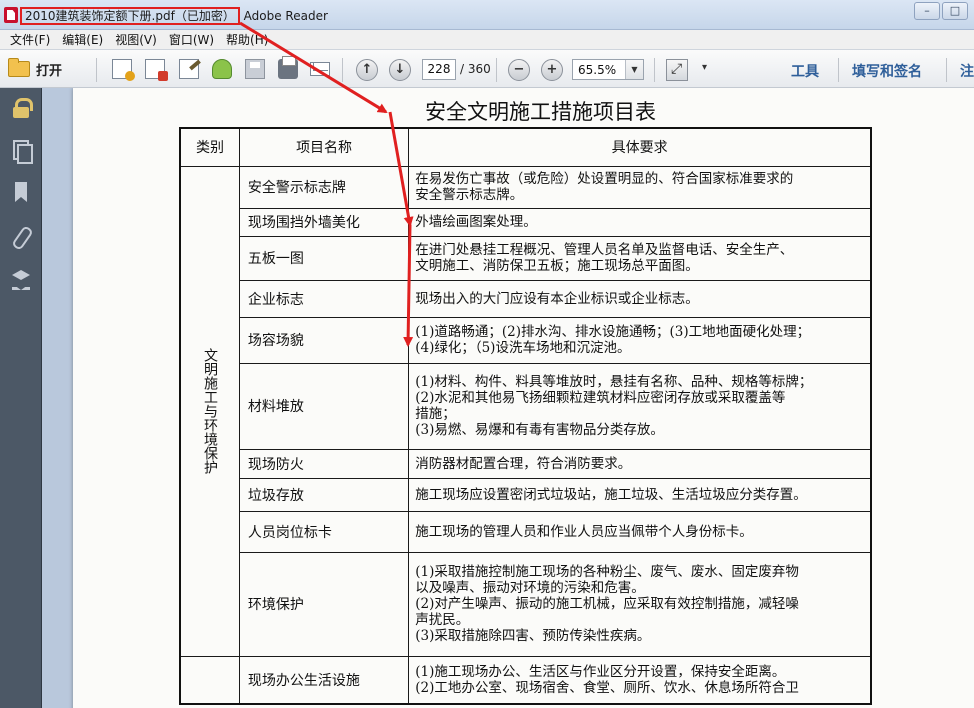 The width and height of the screenshot is (974, 708). I want to click on adobe-reader-icon, so click(11, 15).